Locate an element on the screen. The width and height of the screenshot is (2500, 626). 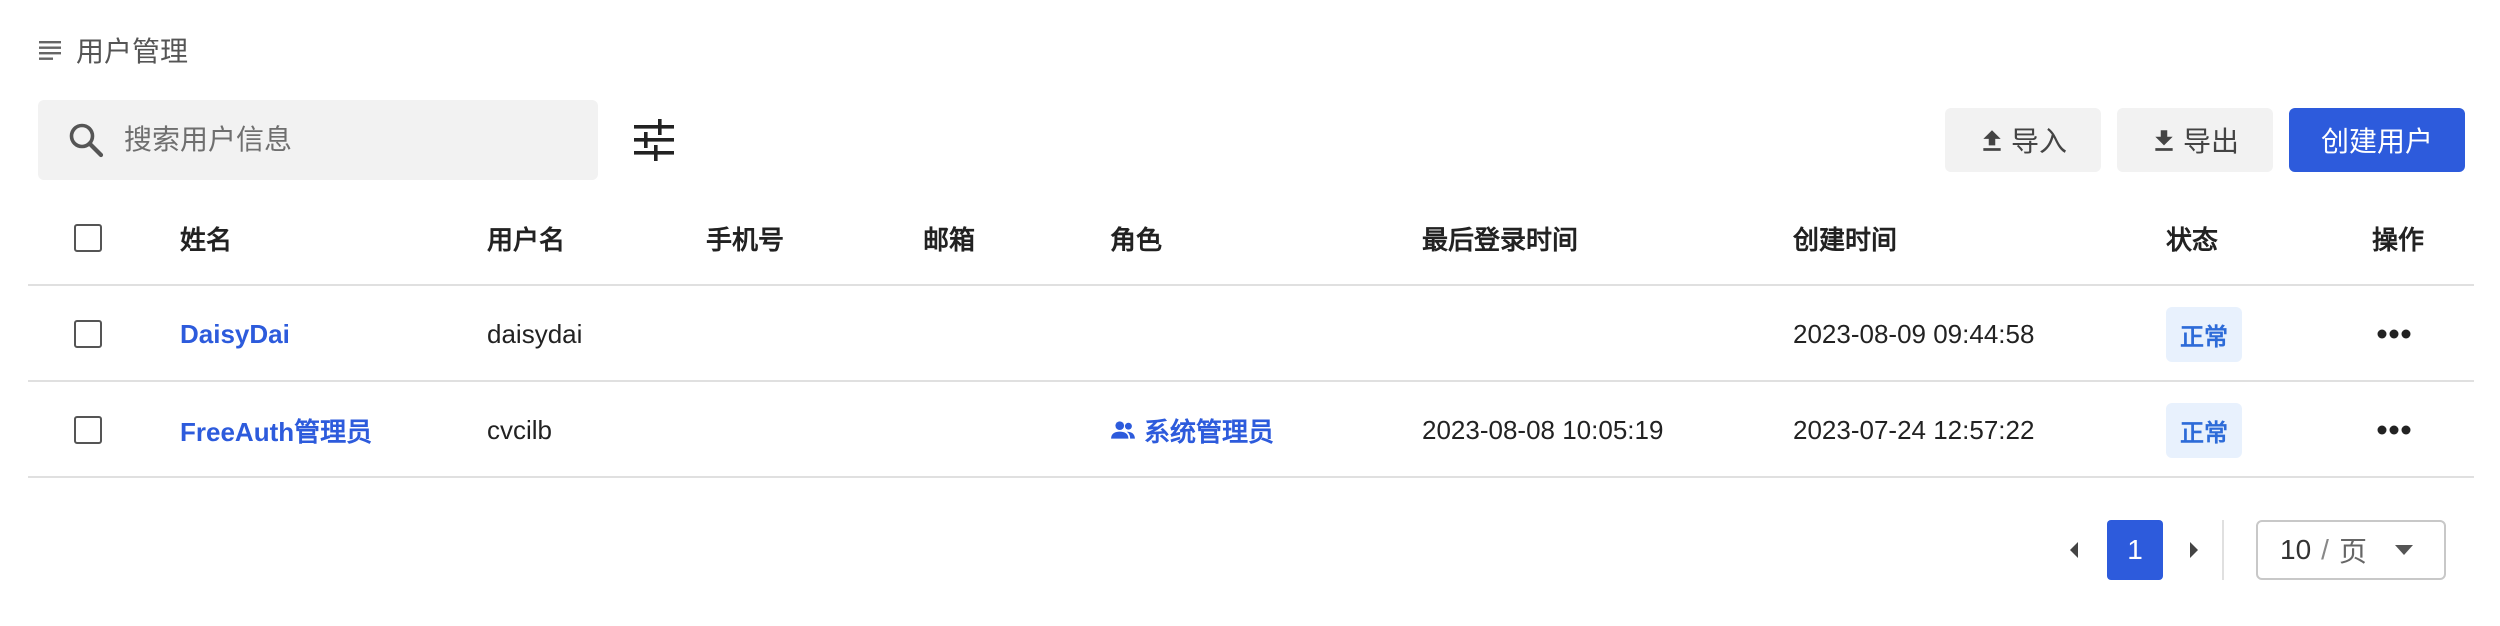
import-label: 导入 is located at coordinates (2038, 141).